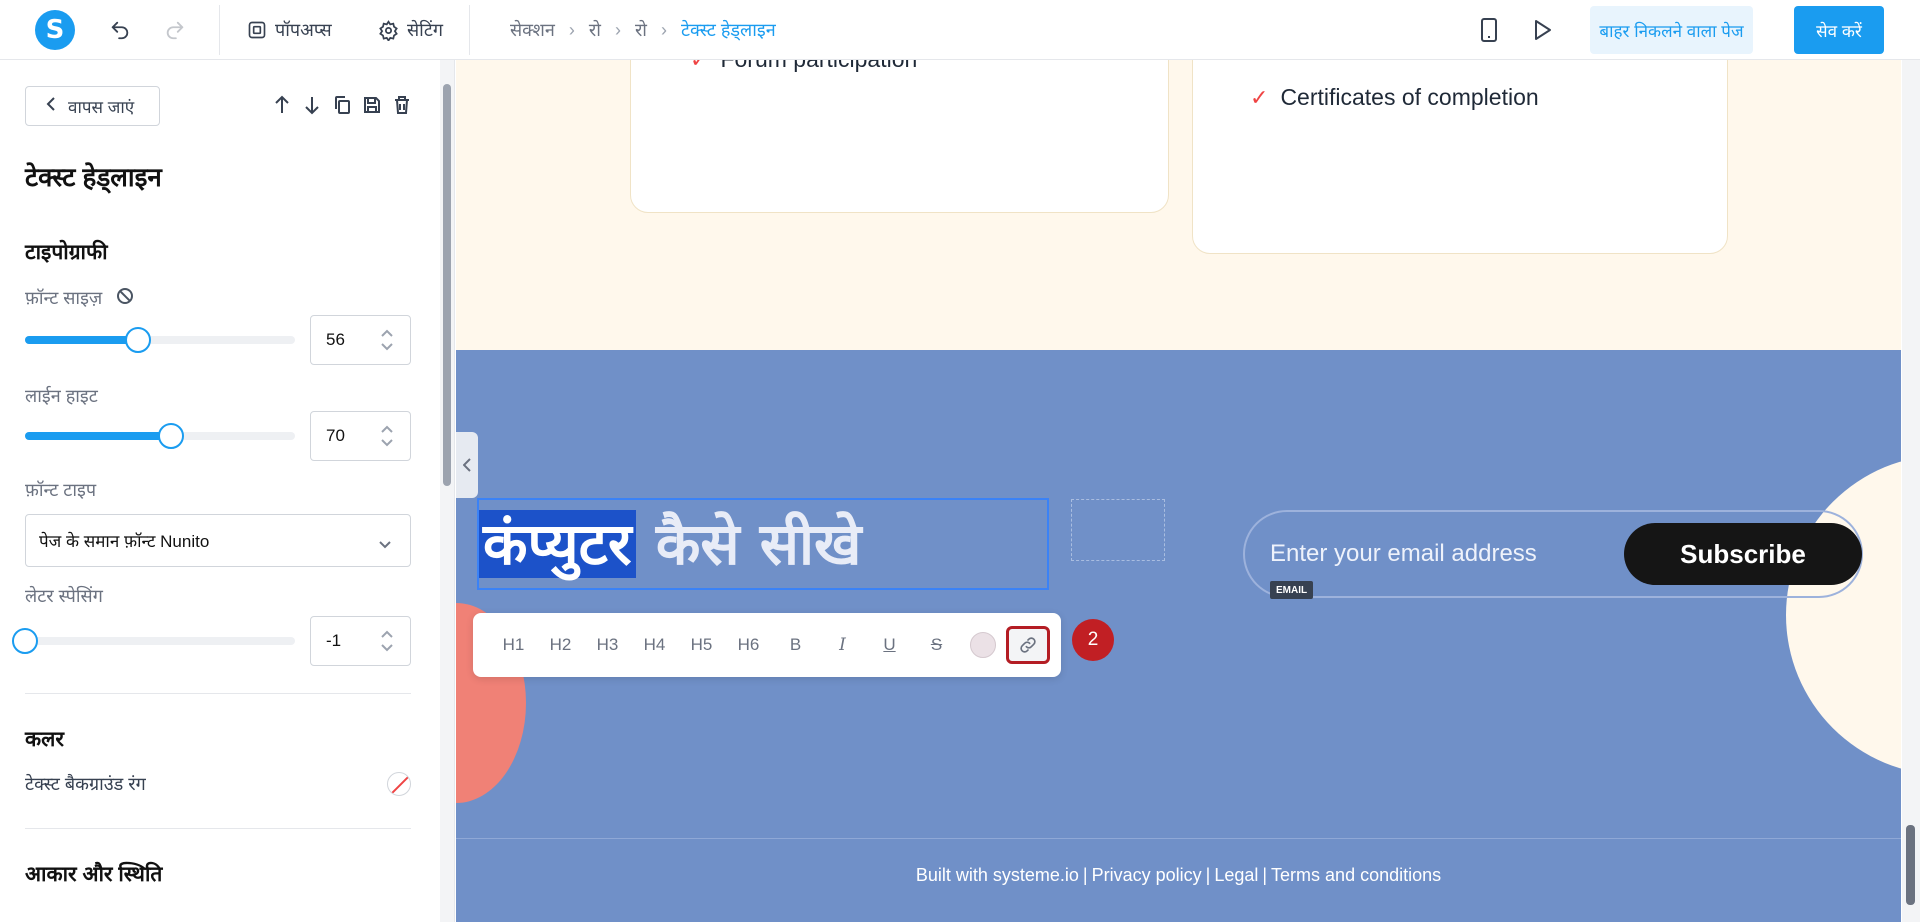  What do you see at coordinates (759, 544) in the screenshot?
I see `headline-text: कैसे सीखे` at bounding box center [759, 544].